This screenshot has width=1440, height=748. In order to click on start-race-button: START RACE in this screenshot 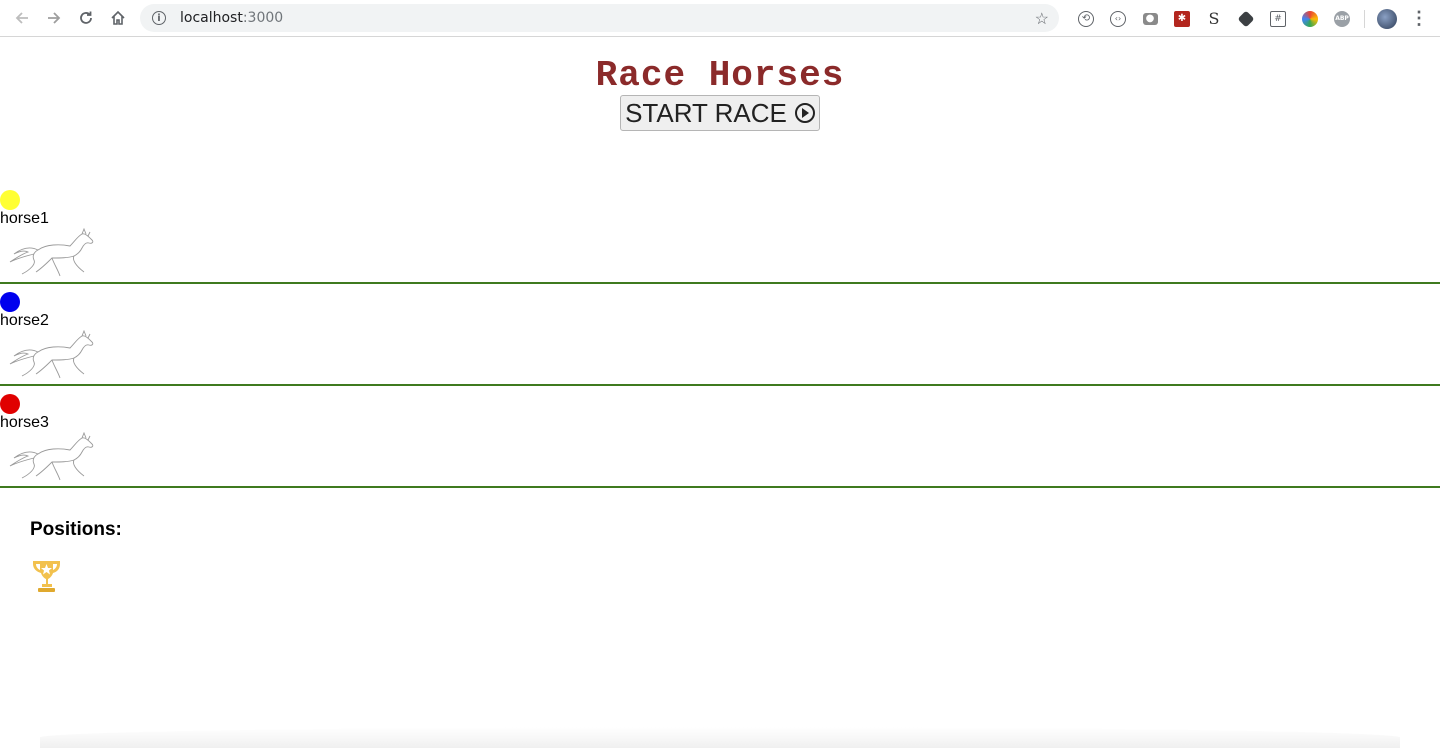, I will do `click(720, 113)`.